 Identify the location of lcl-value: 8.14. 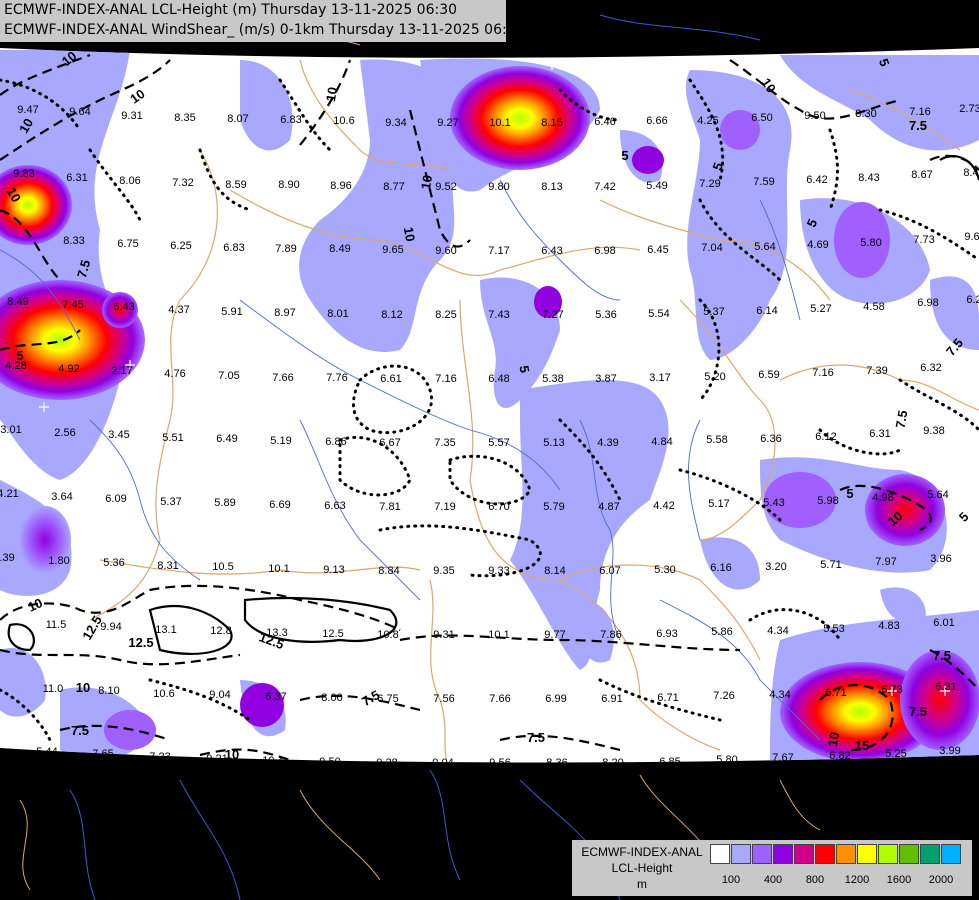
(554, 571).